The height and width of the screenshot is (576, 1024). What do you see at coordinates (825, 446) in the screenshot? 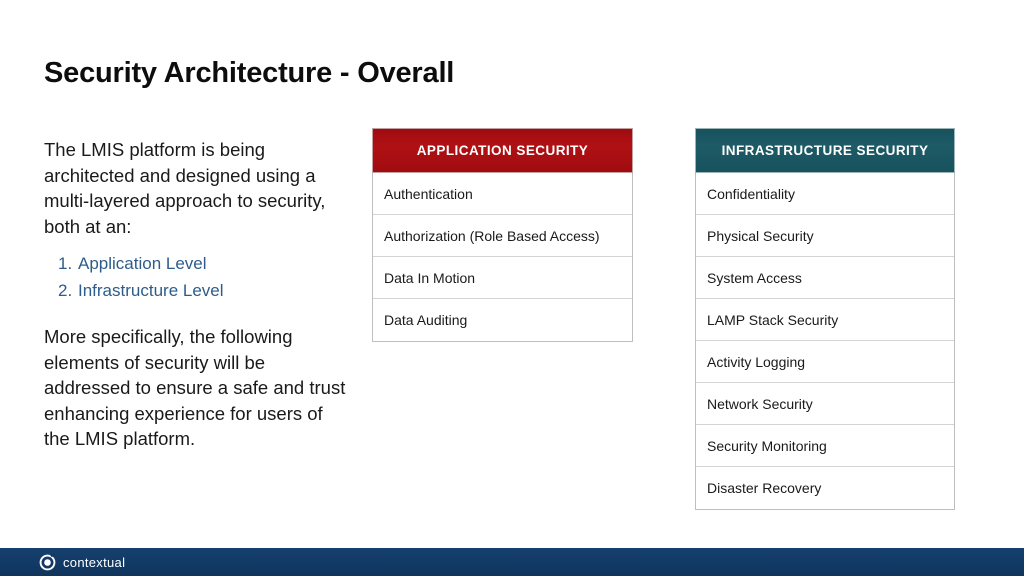
I see `table-row: Security Monitoring` at bounding box center [825, 446].